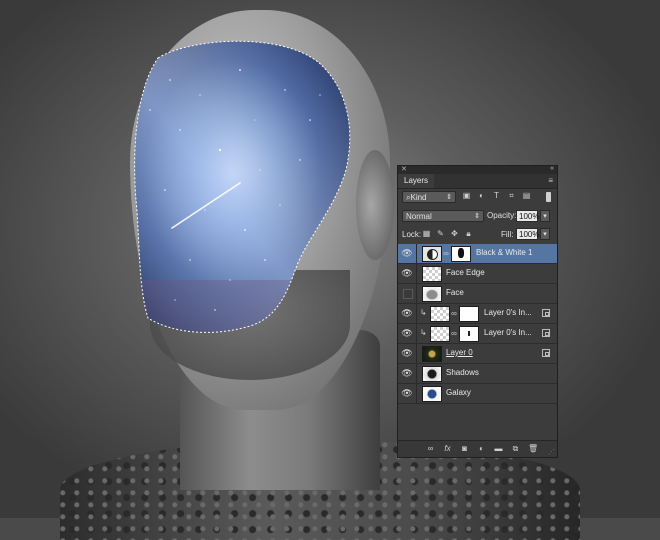 The image size is (660, 540). What do you see at coordinates (459, 352) in the screenshot?
I see `layer-name: Layer 0` at bounding box center [459, 352].